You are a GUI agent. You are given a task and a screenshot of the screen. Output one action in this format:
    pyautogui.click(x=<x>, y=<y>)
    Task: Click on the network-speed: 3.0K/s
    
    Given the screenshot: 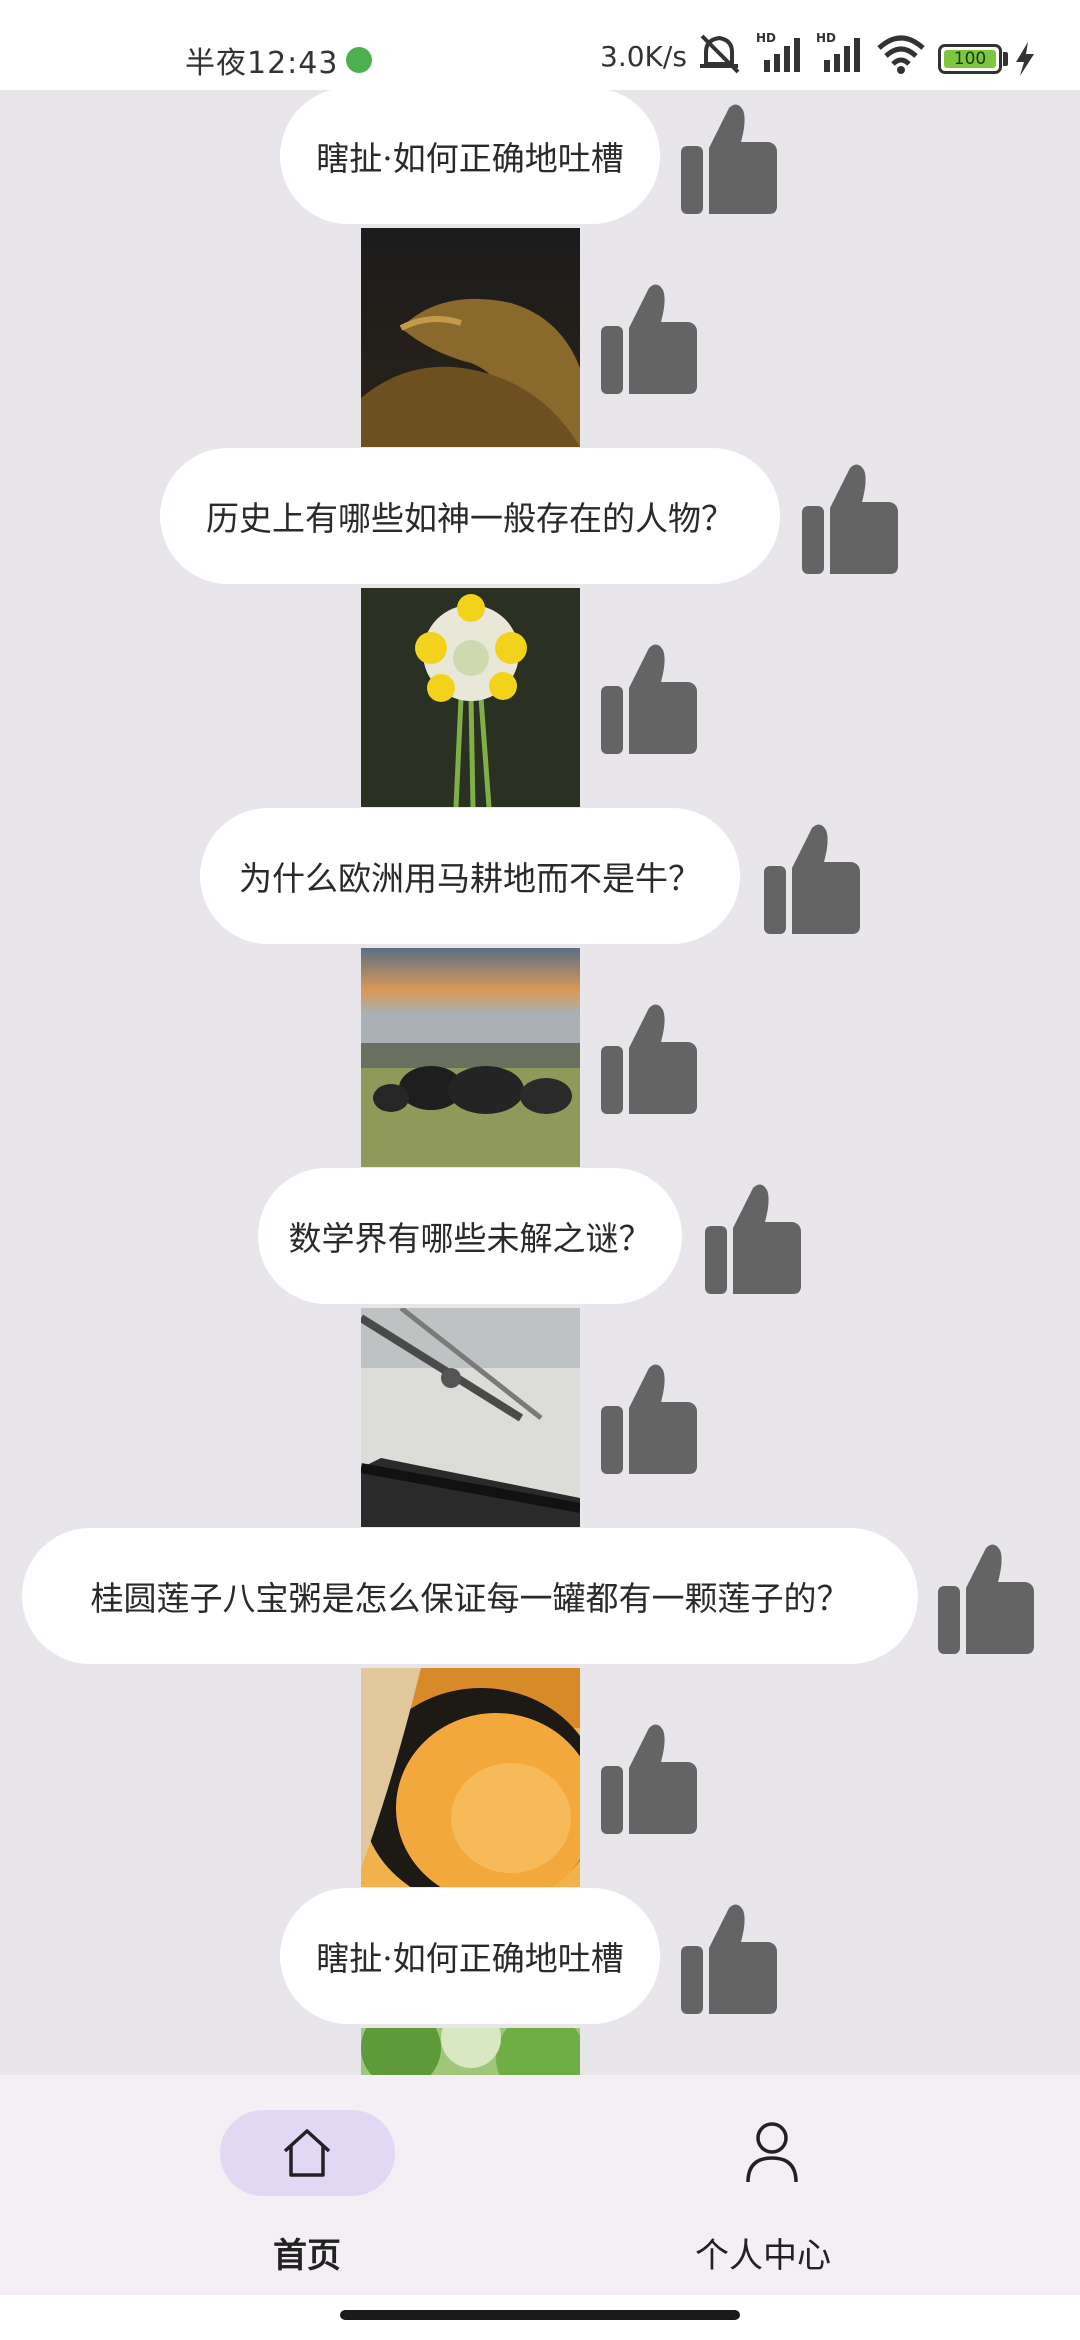 What is the action you would take?
    pyautogui.click(x=643, y=56)
    